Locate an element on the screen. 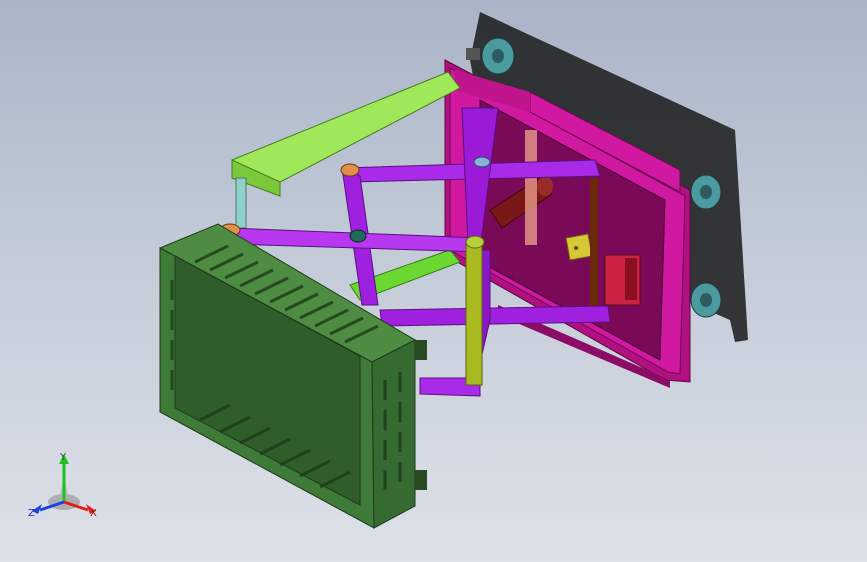 The height and width of the screenshot is (562, 867). caster-wheel-right-lower is located at coordinates (706, 300).